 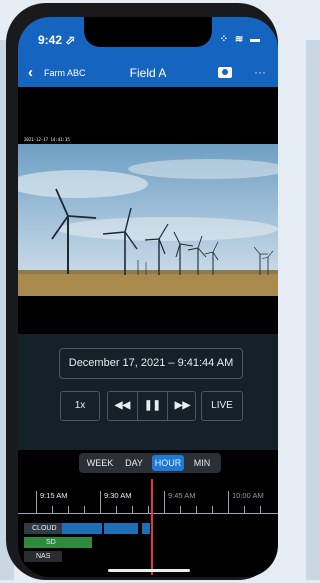 I want to click on zoom-week: WEEK, so click(x=100, y=463).